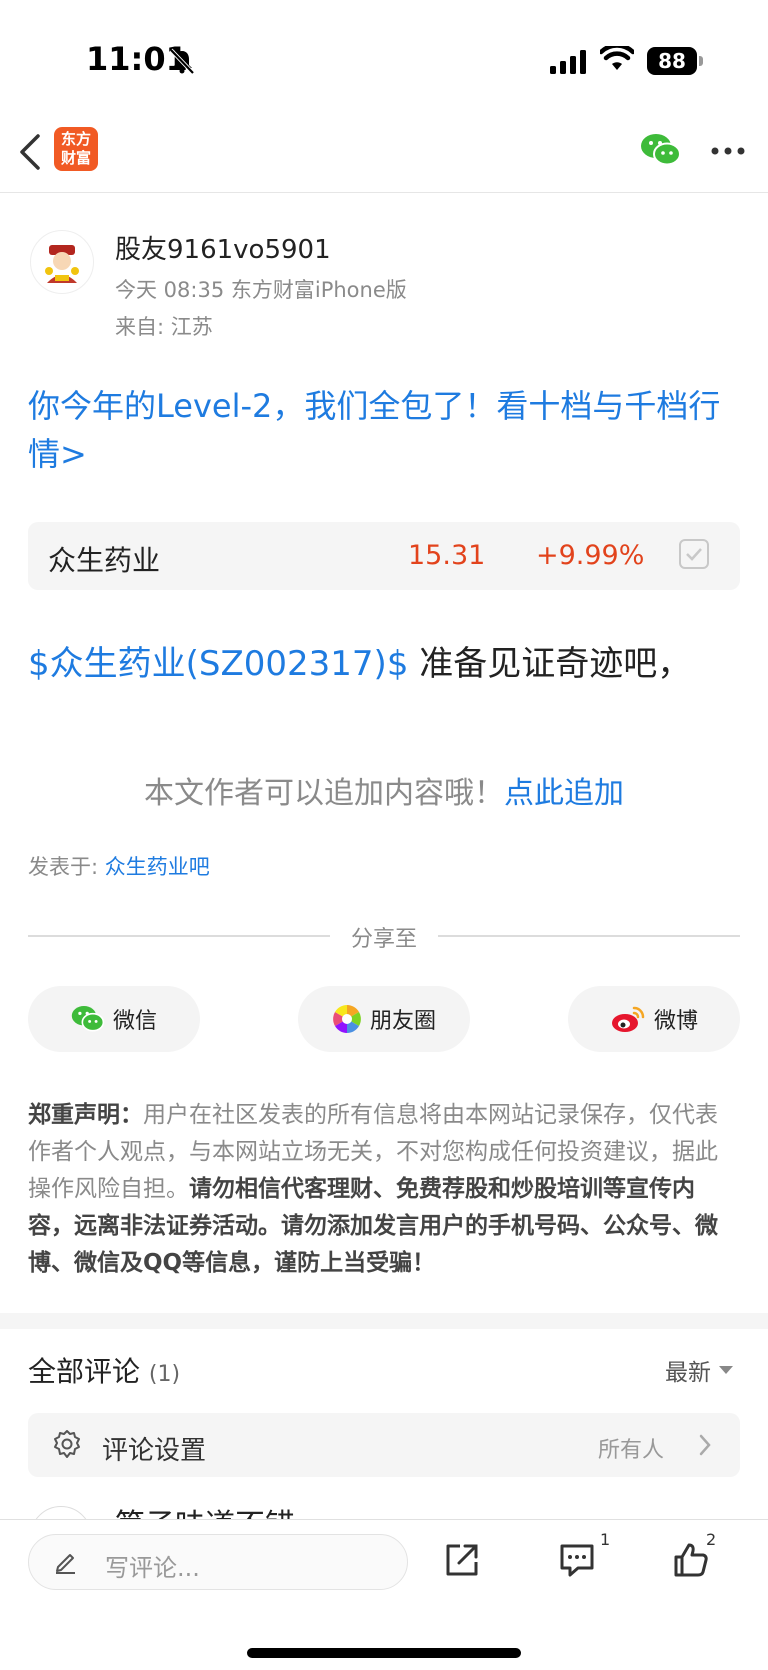 This screenshot has height=1670, width=768. Describe the element at coordinates (88, 1019) in the screenshot. I see `wechat-icon` at that location.